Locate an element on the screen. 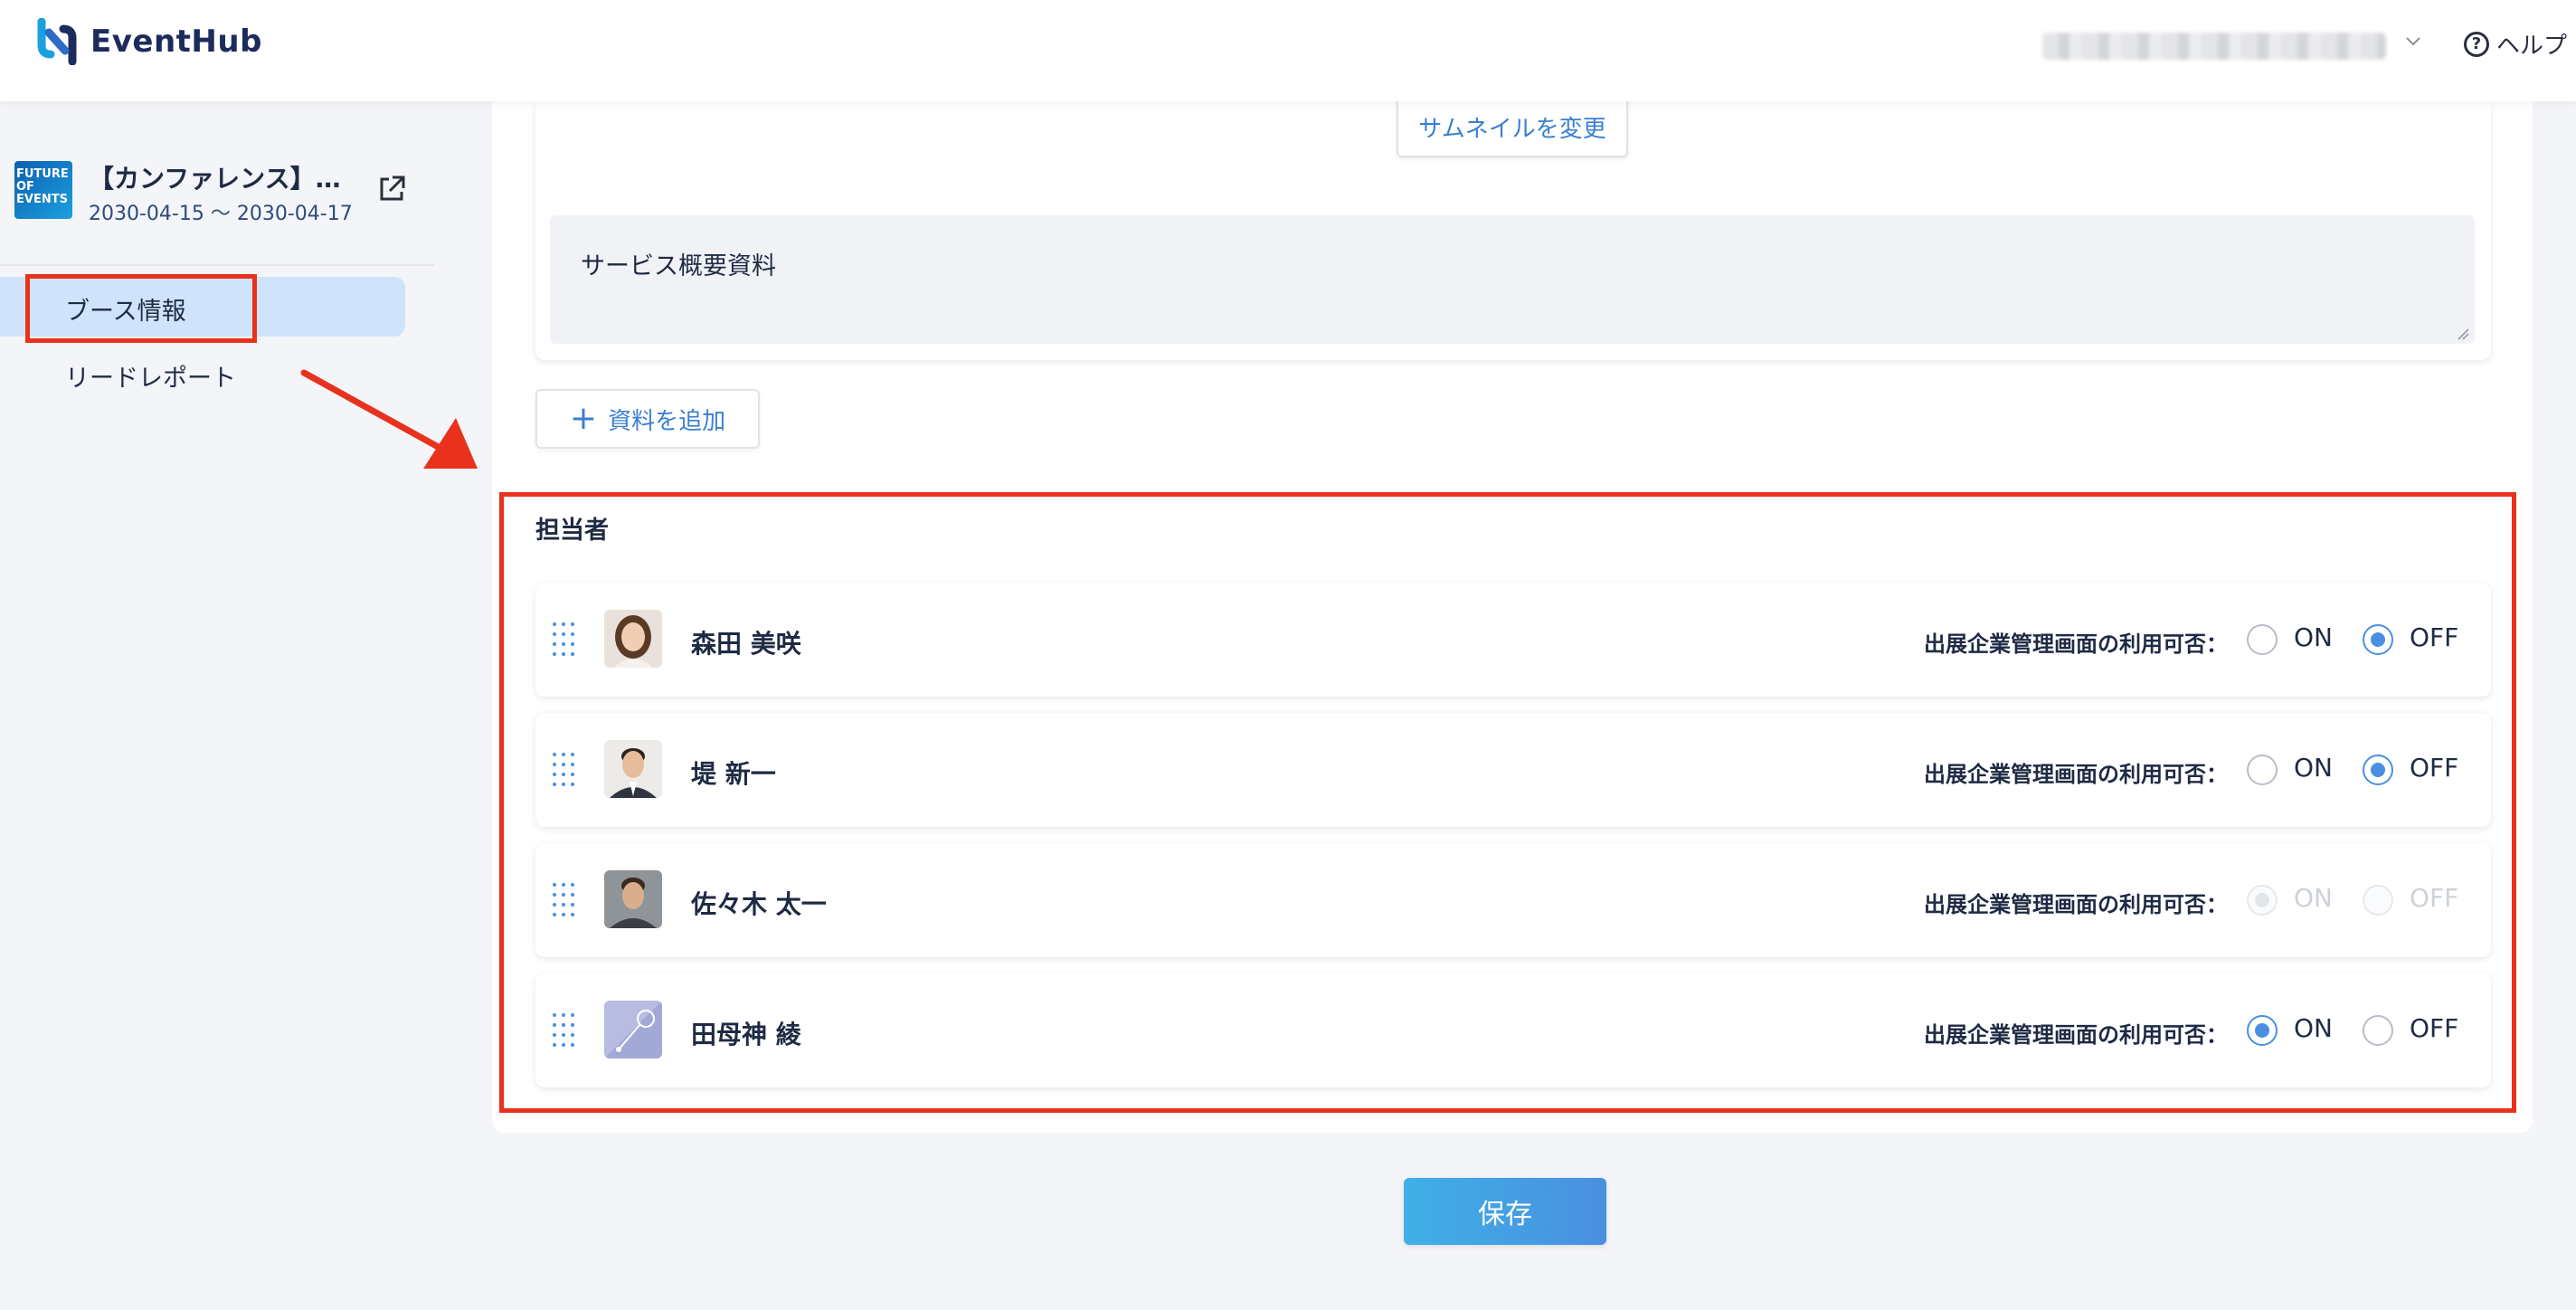 The height and width of the screenshot is (1310, 2576). save-button: 保存 is located at coordinates (1505, 1212).